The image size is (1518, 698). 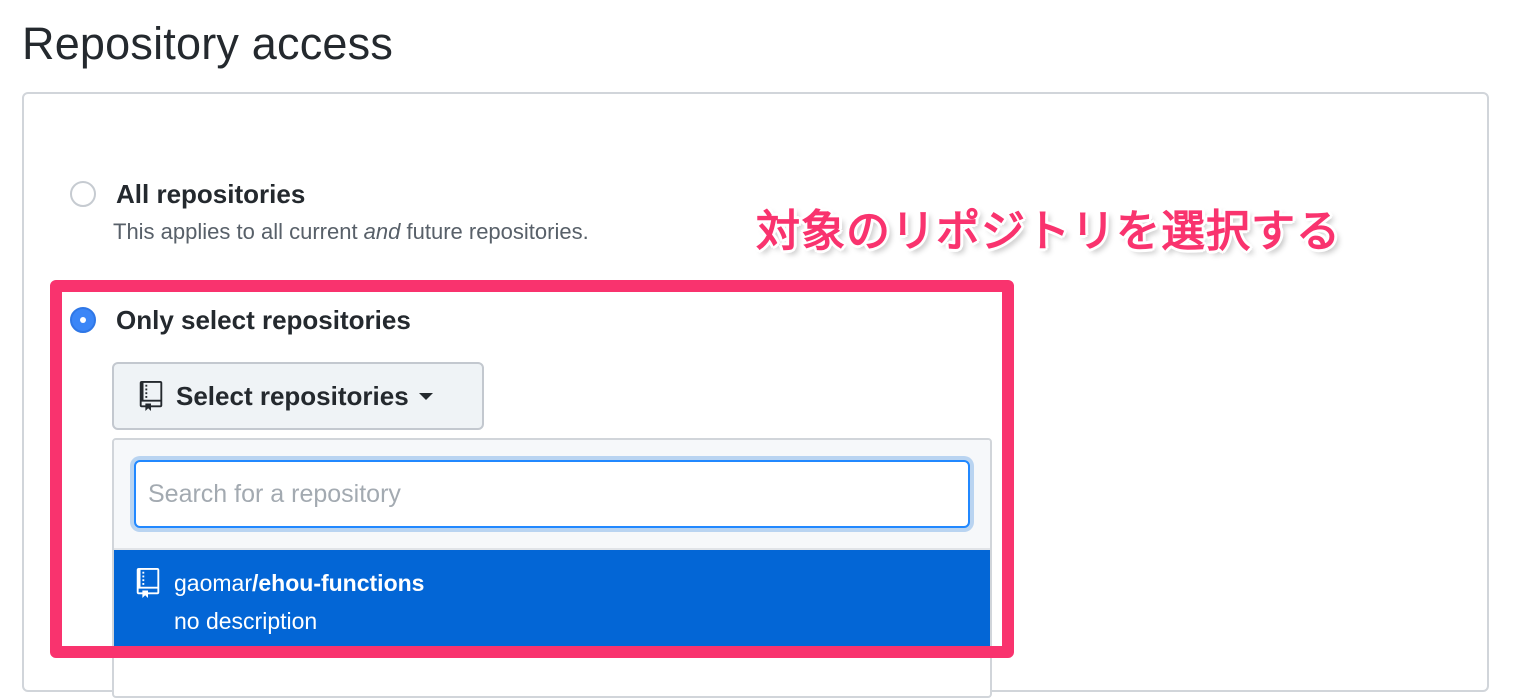 I want to click on only-select-repositories-label: Only select repositories, so click(x=263, y=320).